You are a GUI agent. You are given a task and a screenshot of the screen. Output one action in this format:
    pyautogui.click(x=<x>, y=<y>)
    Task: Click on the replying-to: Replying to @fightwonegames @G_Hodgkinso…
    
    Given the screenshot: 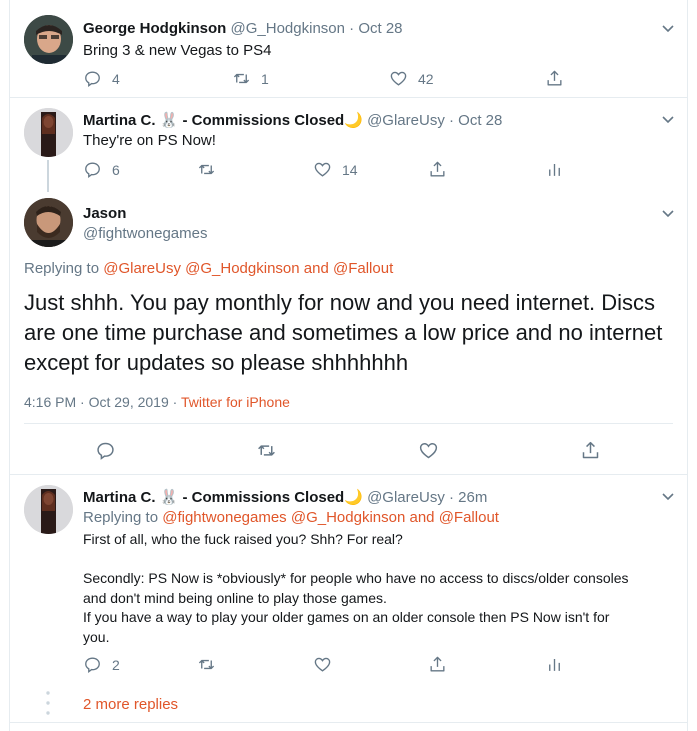 What is the action you would take?
    pyautogui.click(x=291, y=517)
    